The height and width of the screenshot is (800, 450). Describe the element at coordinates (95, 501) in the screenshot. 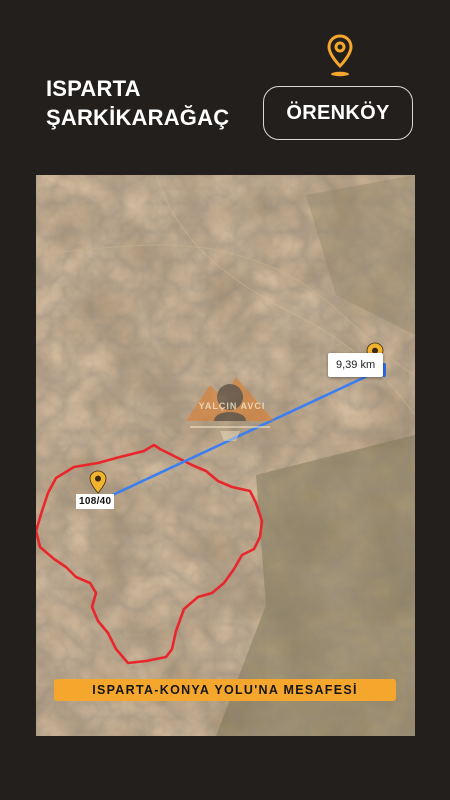

I see `parcel-label: 108/40` at that location.